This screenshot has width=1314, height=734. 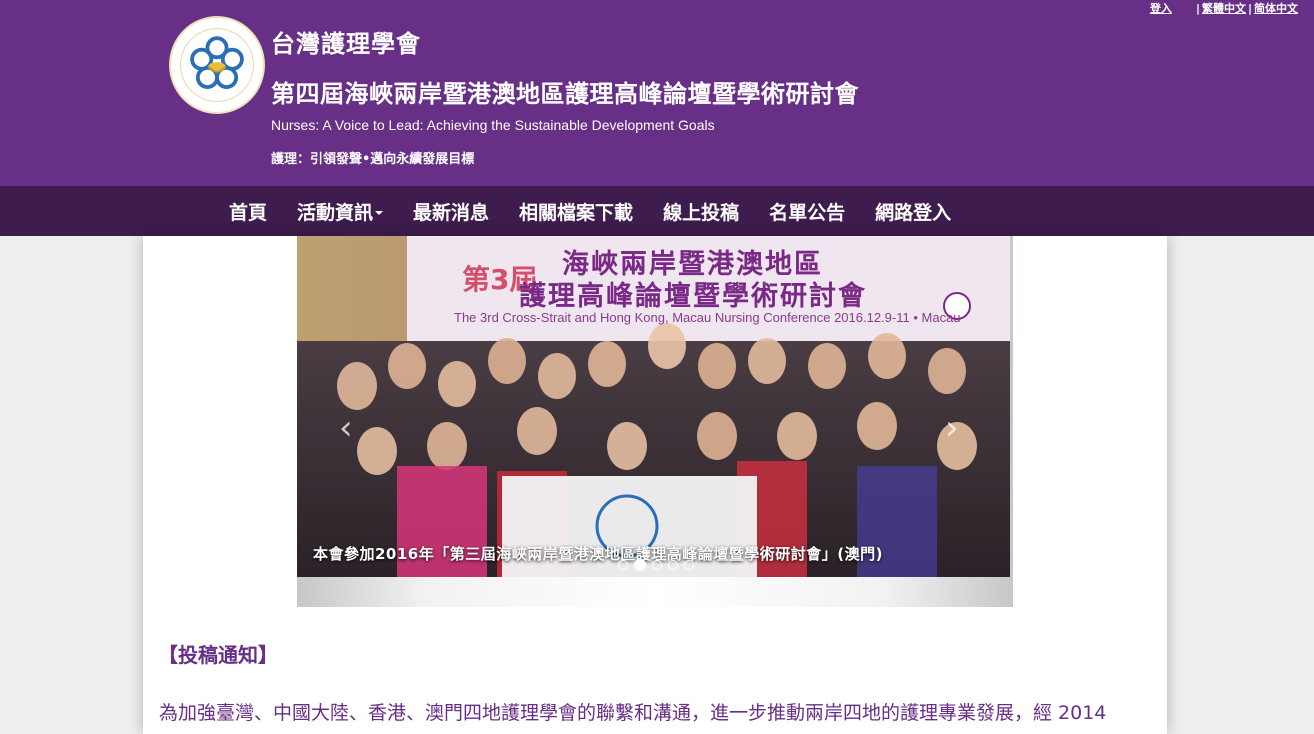 What do you see at coordinates (807, 211) in the screenshot?
I see `nav-announcements: 名單公告` at bounding box center [807, 211].